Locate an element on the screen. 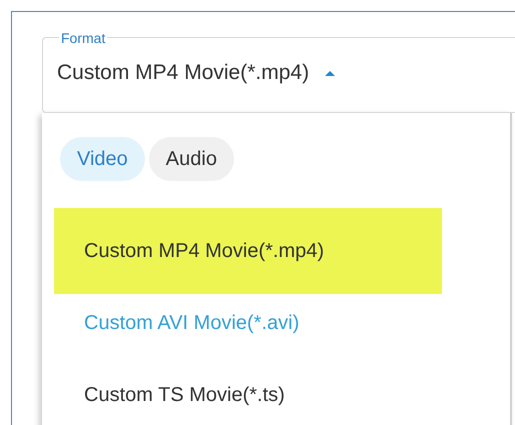 This screenshot has height=425, width=515. field-label: Format is located at coordinates (83, 38).